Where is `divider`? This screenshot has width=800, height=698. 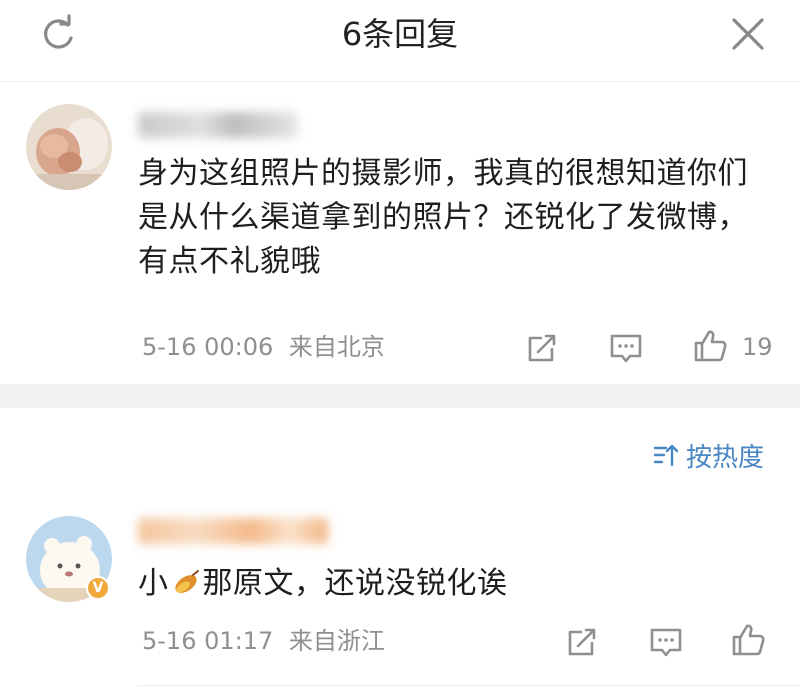
divider is located at coordinates (469, 685).